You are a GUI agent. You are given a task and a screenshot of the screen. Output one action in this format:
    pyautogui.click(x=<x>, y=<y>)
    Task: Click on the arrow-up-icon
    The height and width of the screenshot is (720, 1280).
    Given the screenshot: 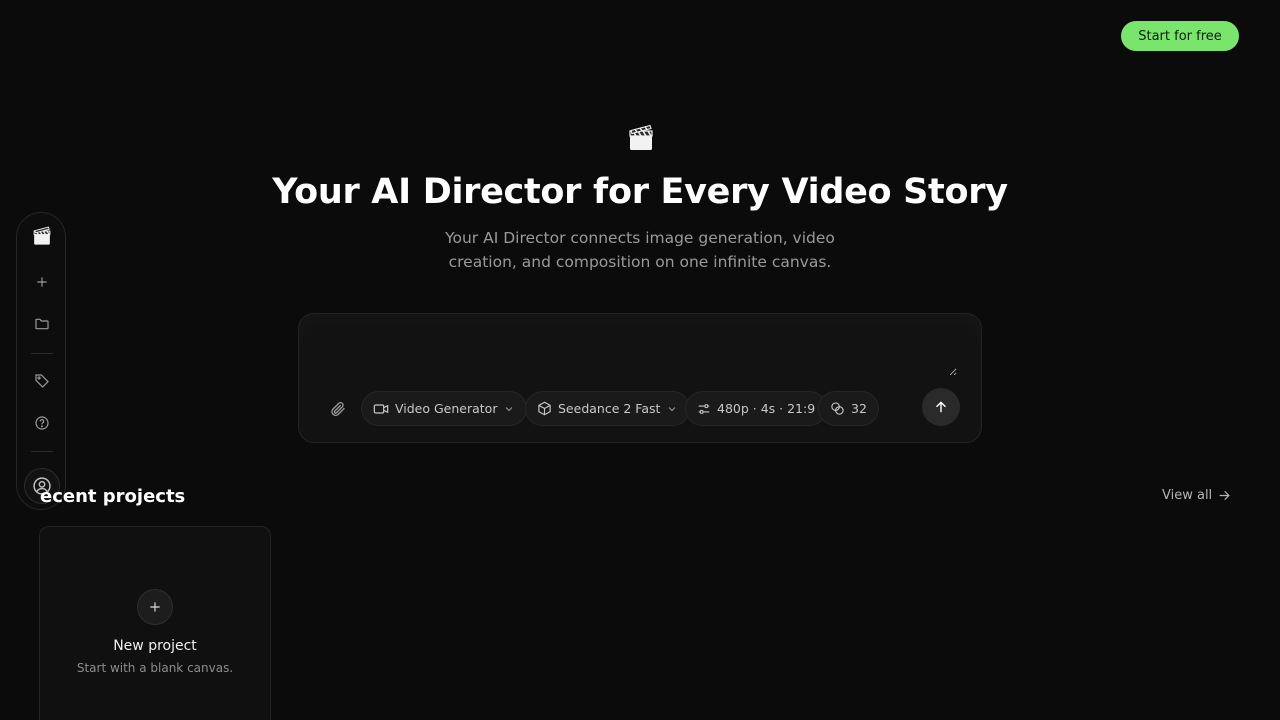 What is the action you would take?
    pyautogui.click(x=941, y=407)
    